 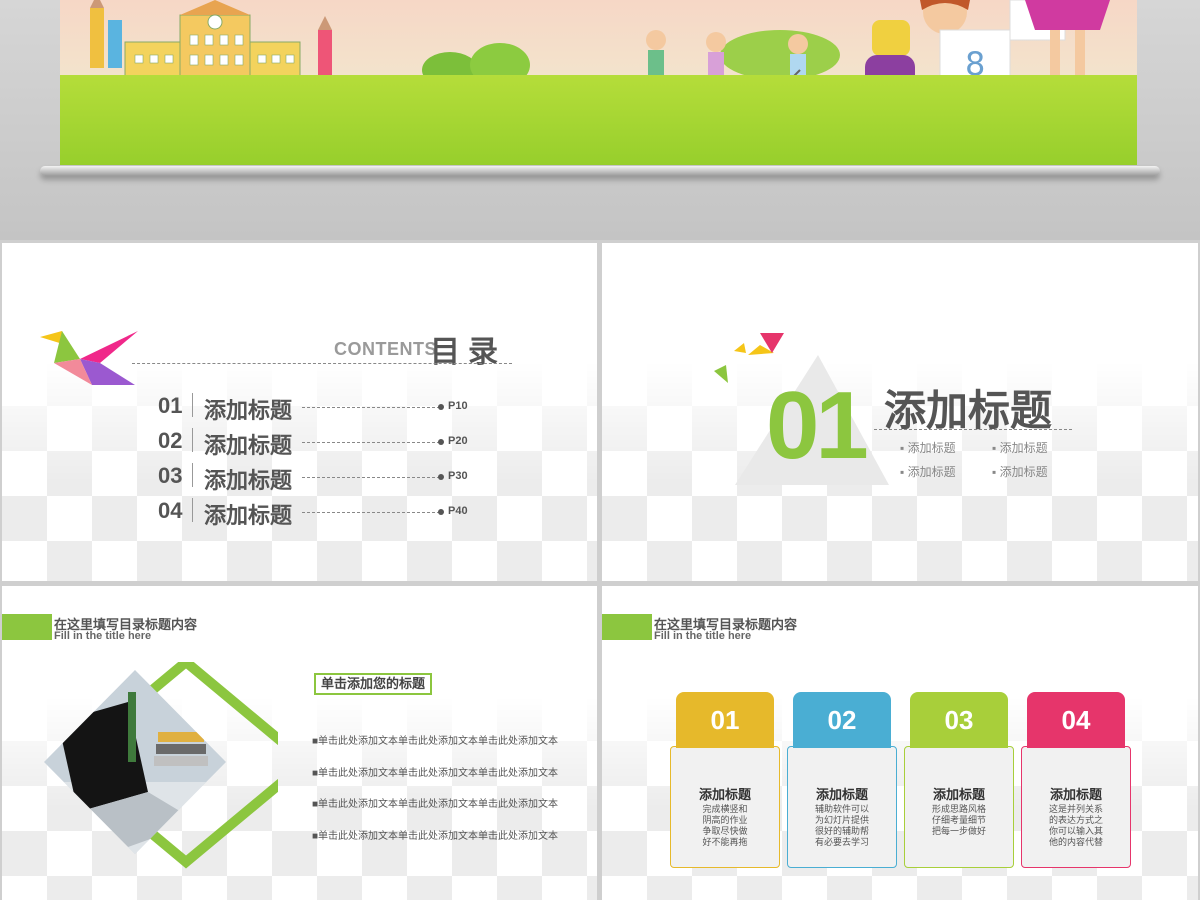 I want to click on card-text: 完成横竖和 阴高的作业 争取尽快做 好不能再拖, so click(x=725, y=825).